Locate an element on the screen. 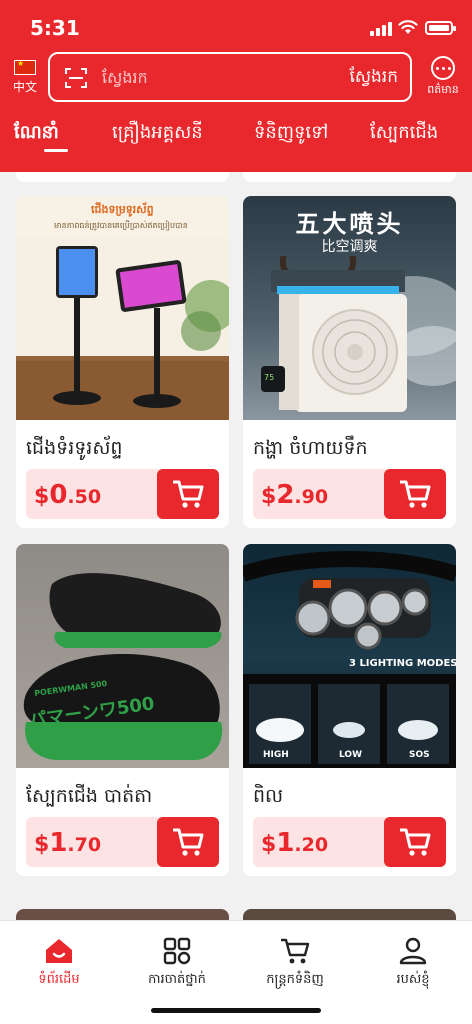 The height and width of the screenshot is (1024, 472). image-mode-low: LOW is located at coordinates (350, 755).